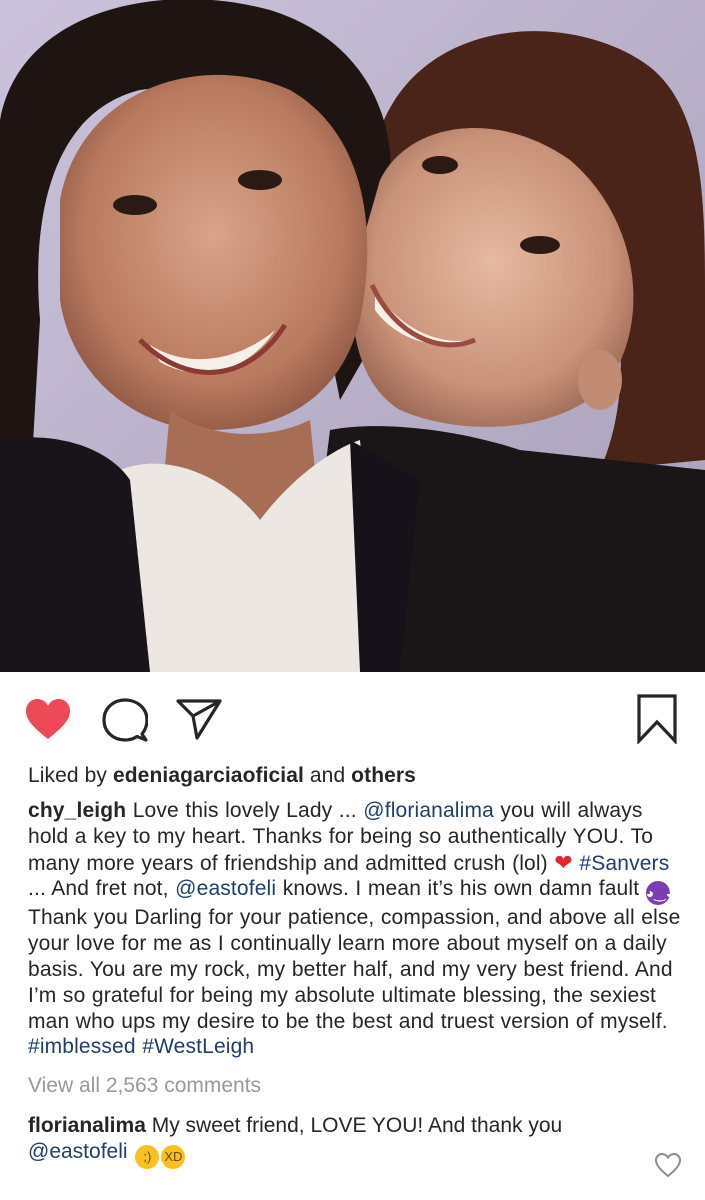  I want to click on comment-bubble-icon, so click(125, 720).